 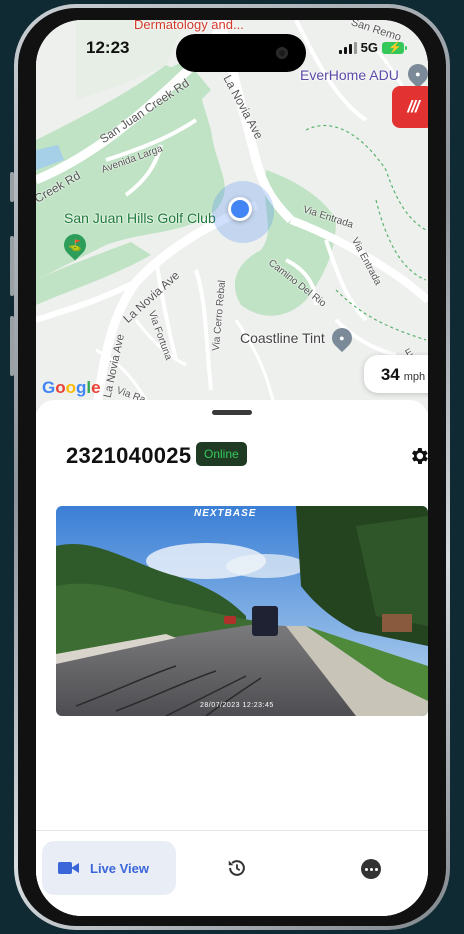 I want to click on speed-value: 34, so click(x=390, y=374).